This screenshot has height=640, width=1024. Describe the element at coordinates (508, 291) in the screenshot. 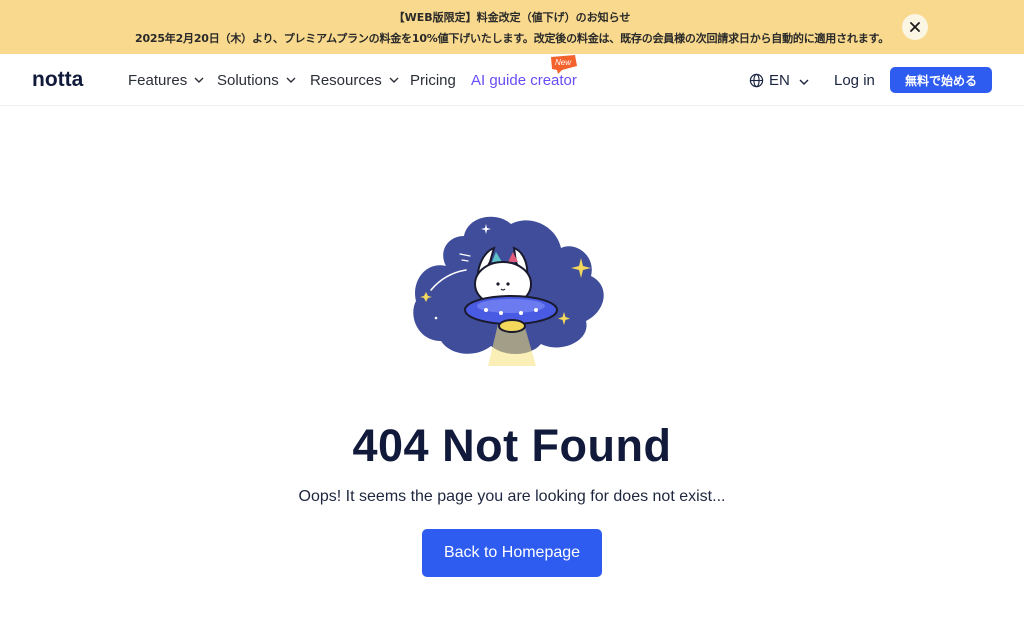

I see `cat-in-ufo-illustration` at that location.